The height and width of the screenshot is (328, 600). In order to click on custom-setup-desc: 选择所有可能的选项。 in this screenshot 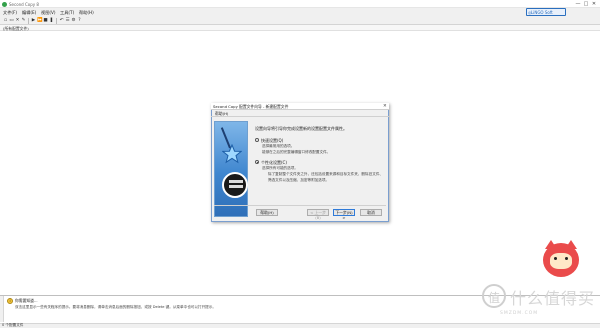, I will do `click(280, 168)`.